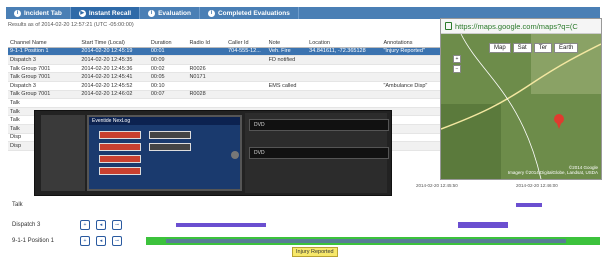 The height and width of the screenshot is (258, 606). I want to click on table-cell: 00:02, so click(157, 68).